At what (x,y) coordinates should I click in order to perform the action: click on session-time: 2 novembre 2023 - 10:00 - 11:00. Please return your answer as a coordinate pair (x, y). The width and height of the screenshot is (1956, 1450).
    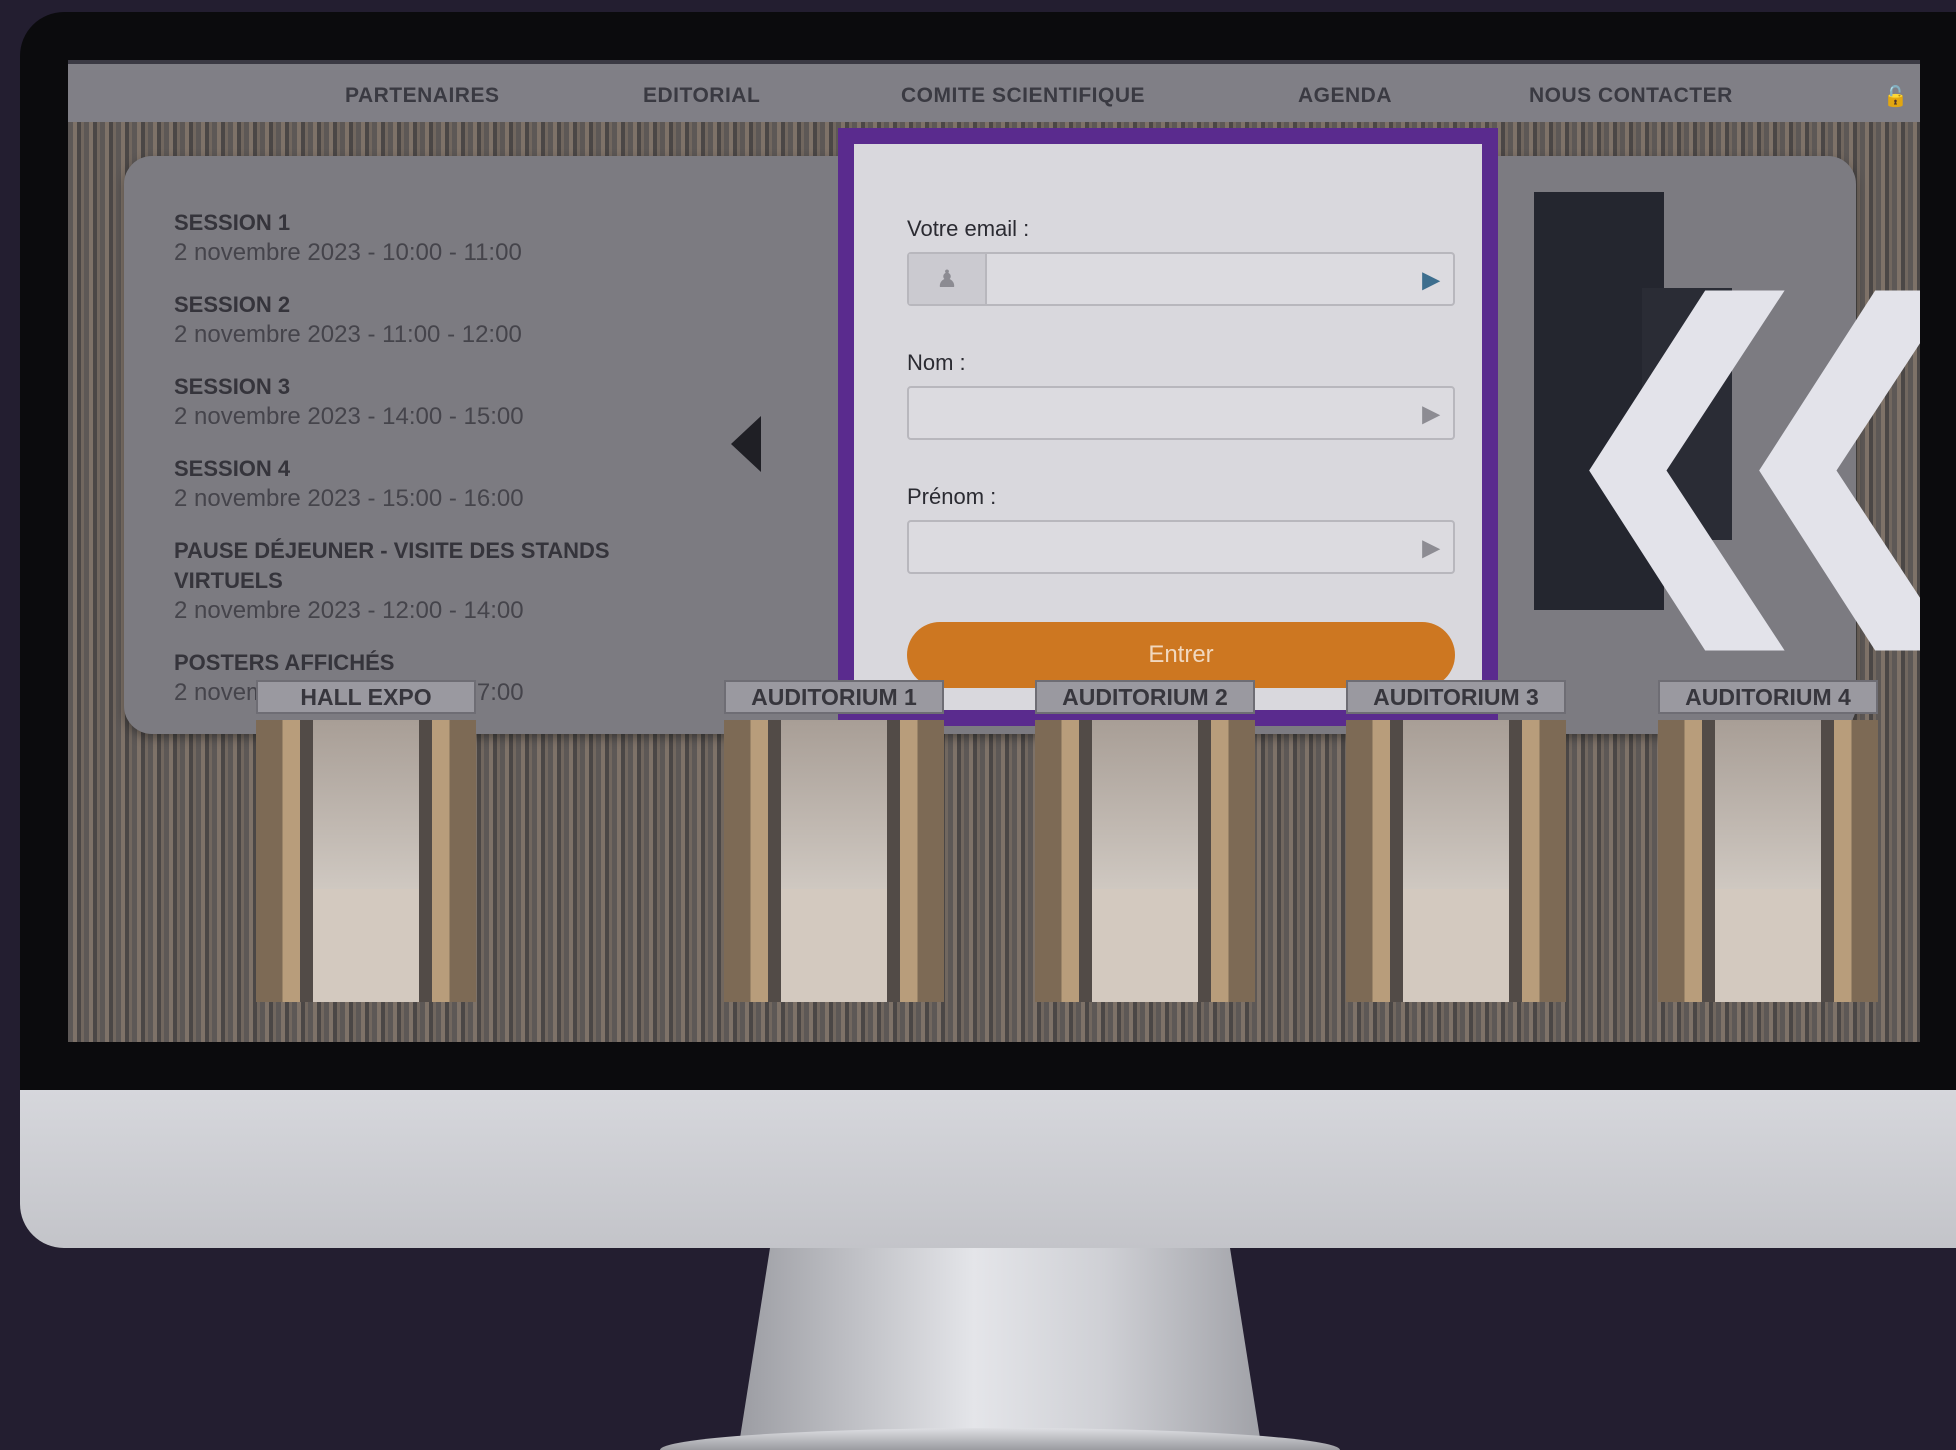
    Looking at the image, I should click on (348, 252).